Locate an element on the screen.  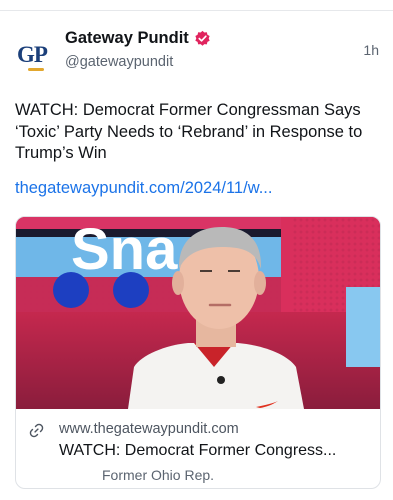
card-image-text: Sna is located at coordinates (124, 249).